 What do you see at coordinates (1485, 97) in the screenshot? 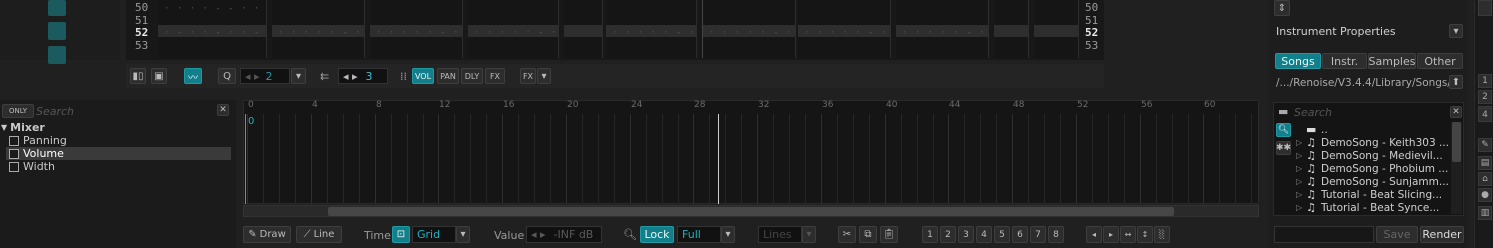
I see `slot-2-button: 2` at bounding box center [1485, 97].